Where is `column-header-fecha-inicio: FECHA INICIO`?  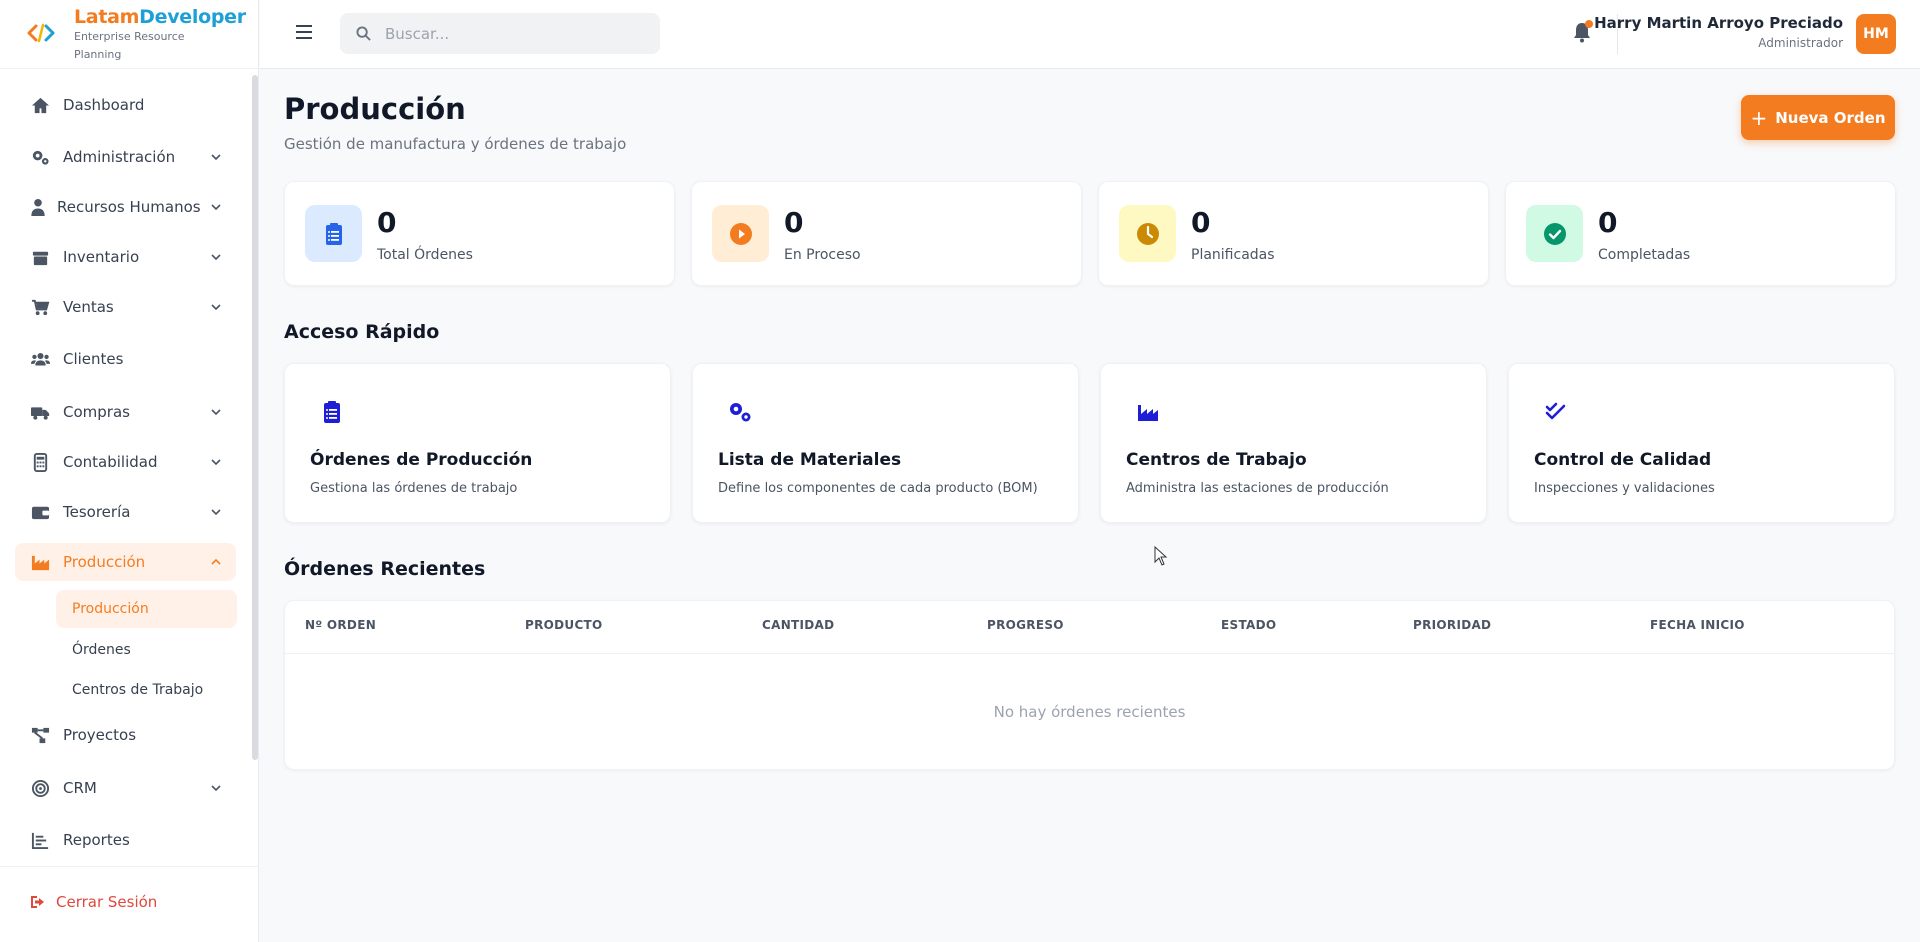 column-header-fecha-inicio: FECHA INICIO is located at coordinates (1697, 625).